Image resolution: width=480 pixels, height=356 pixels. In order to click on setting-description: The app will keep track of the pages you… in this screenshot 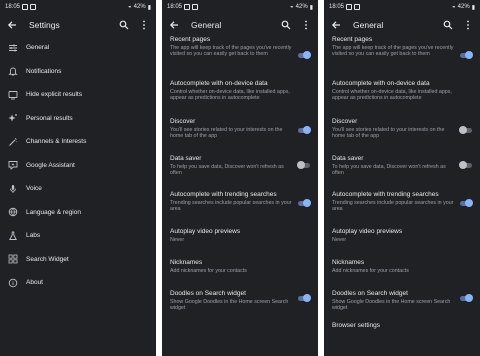, I will do `click(393, 51)`.